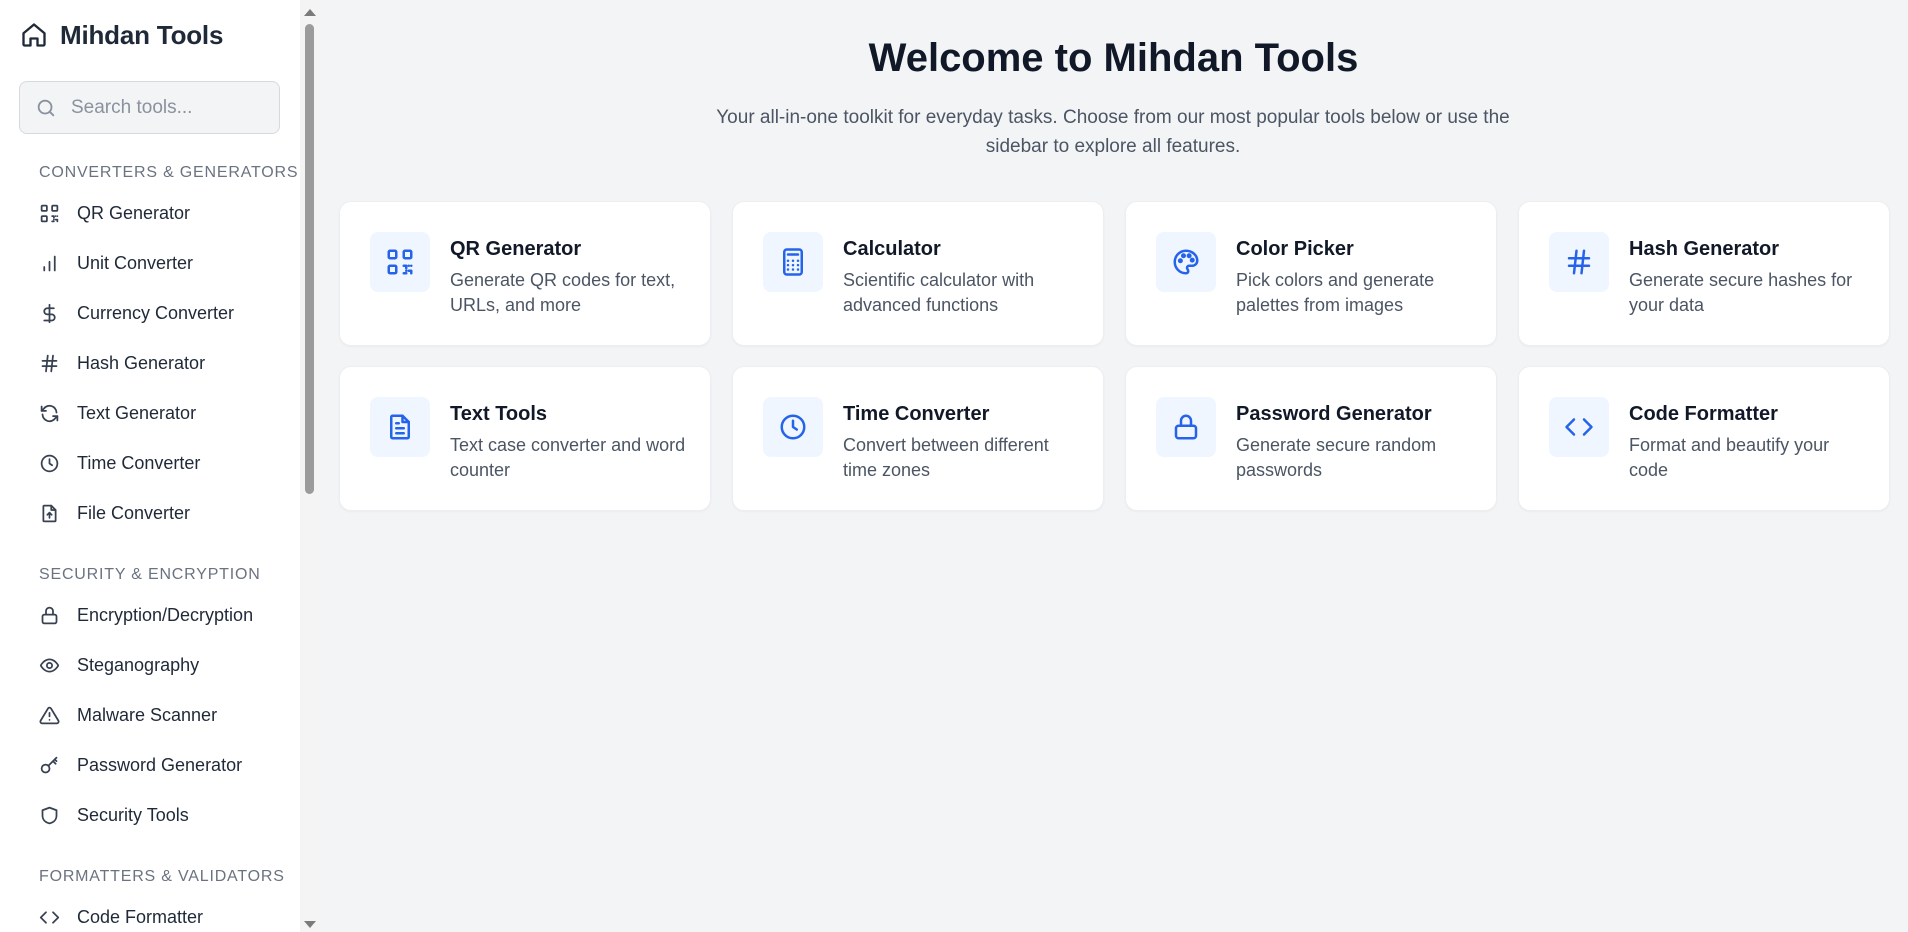 The image size is (1908, 932). I want to click on scroll-up-arrow, so click(310, 12).